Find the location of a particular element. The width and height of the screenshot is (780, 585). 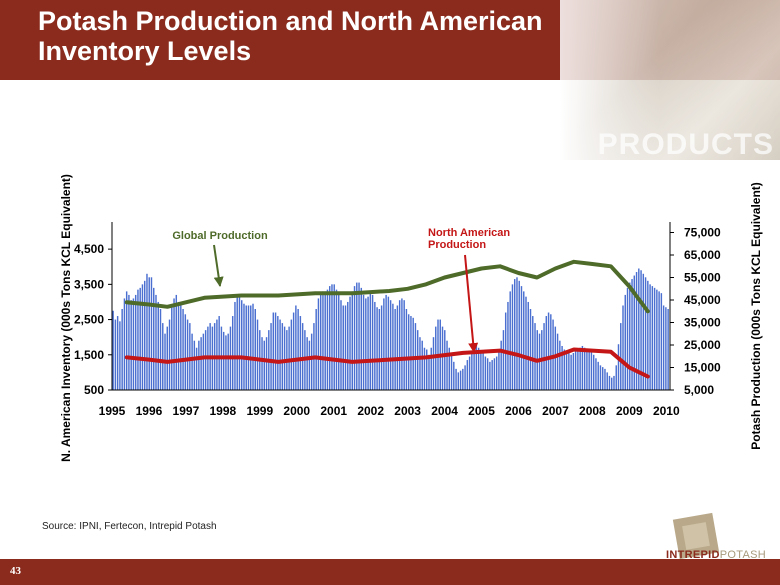

x-tick-label: 2000 is located at coordinates (296, 411).